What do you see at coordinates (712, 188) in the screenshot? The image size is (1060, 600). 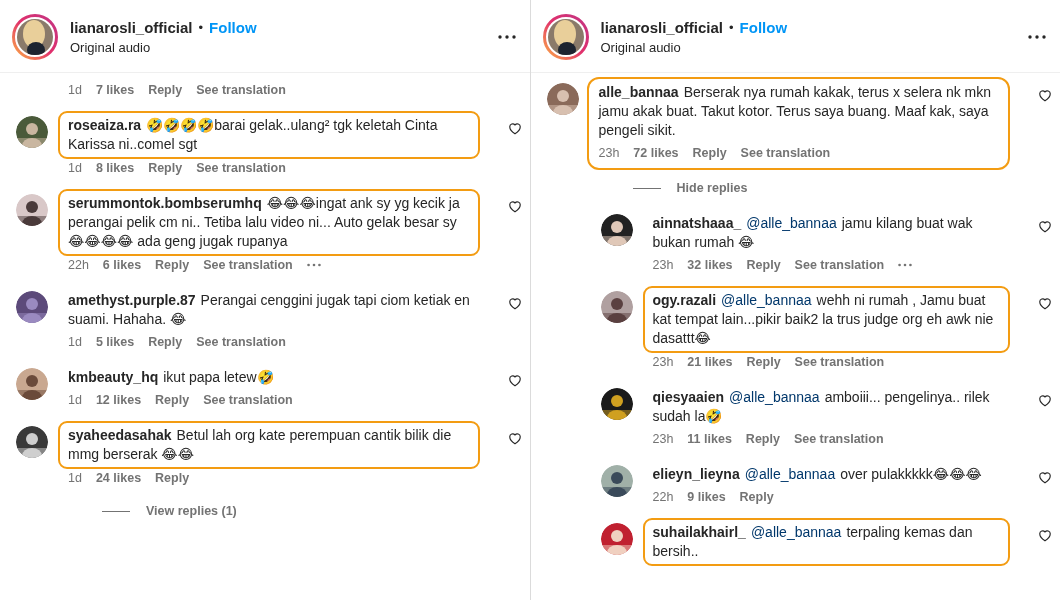 I see `replies-toggle: Hide replies` at bounding box center [712, 188].